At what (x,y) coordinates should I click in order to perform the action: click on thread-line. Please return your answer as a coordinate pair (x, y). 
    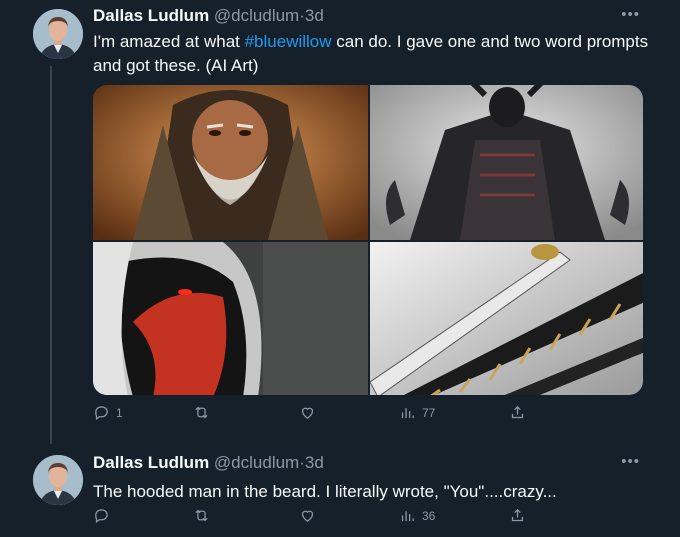
    Looking at the image, I should click on (51, 255).